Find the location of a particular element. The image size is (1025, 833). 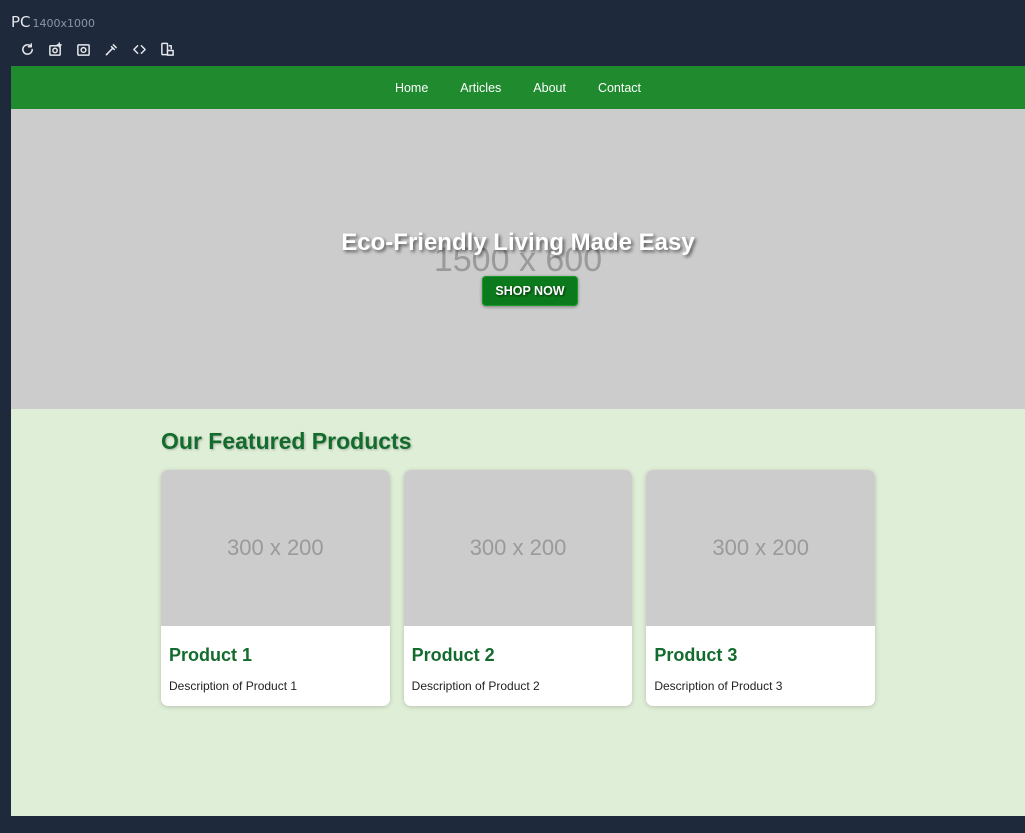

refresh-icon is located at coordinates (27, 49).